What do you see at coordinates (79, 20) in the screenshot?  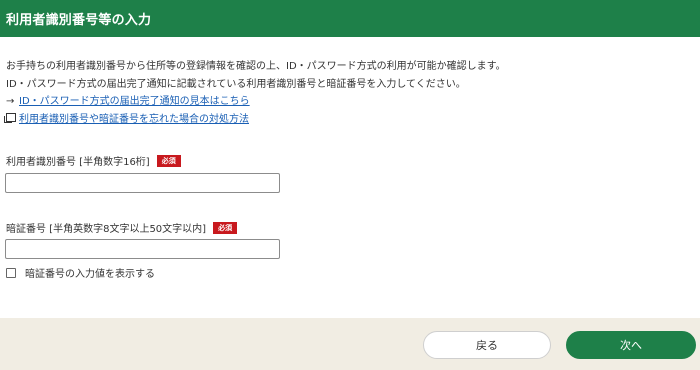 I see `page-title: 利用者識別番号等の入力` at bounding box center [79, 20].